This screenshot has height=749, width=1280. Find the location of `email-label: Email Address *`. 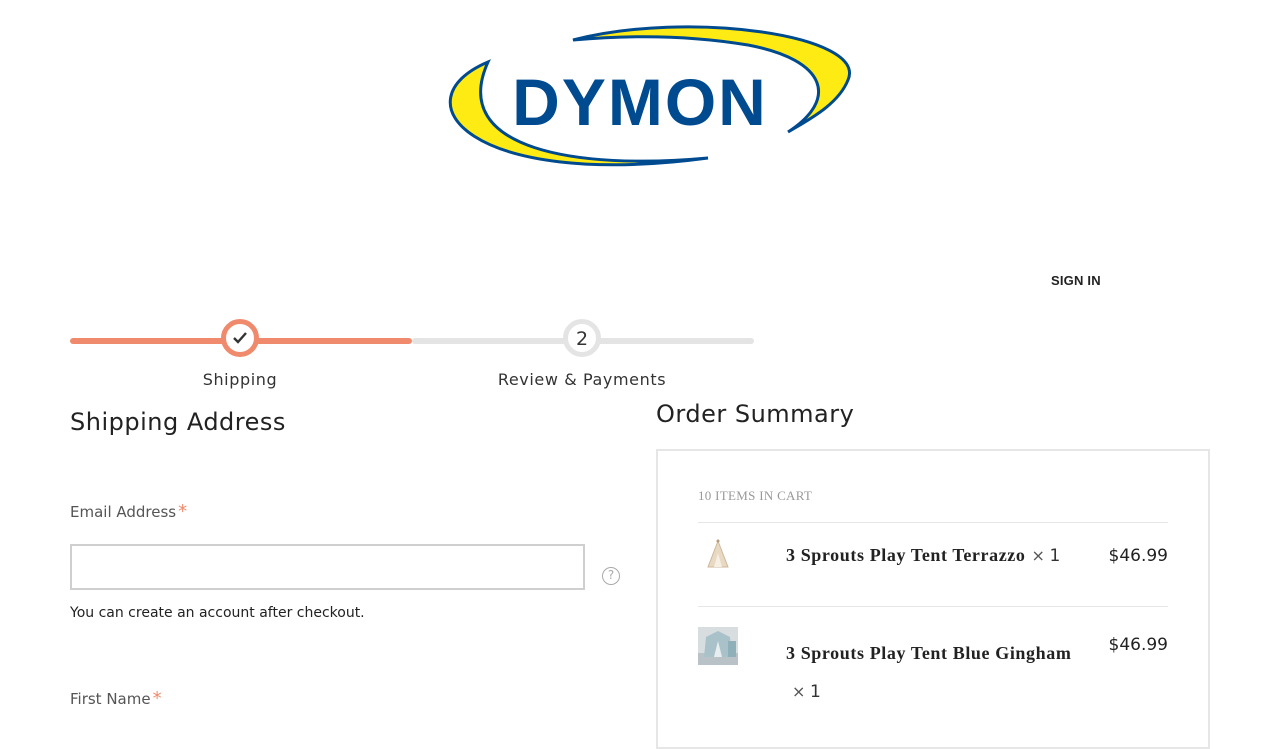

email-label: Email Address * is located at coordinates (128, 511).